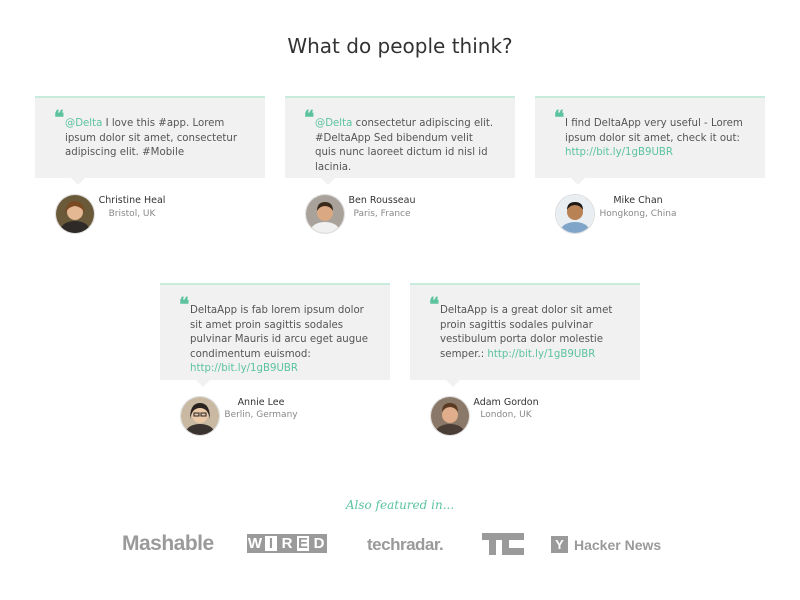  I want to click on author-location: Berlin, Germany, so click(261, 415).